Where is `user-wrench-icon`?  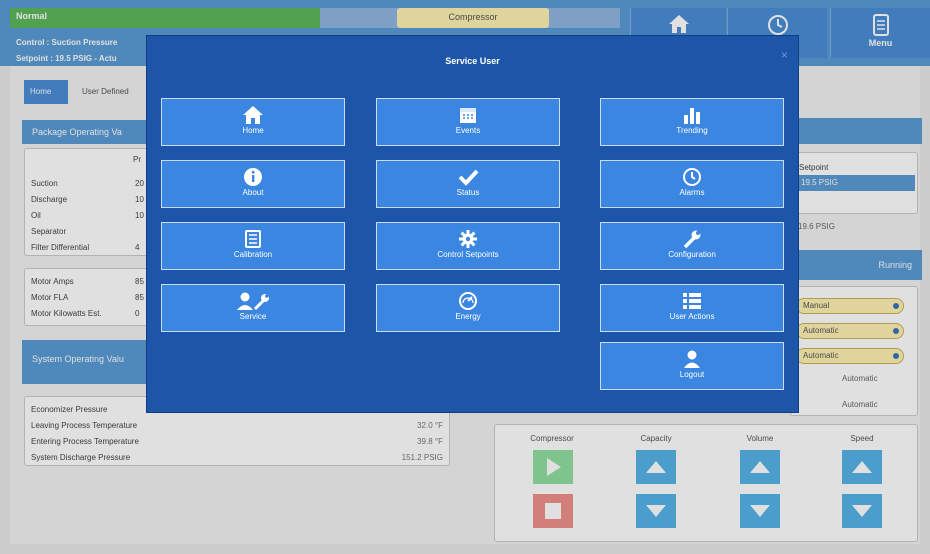
user-wrench-icon is located at coordinates (253, 301).